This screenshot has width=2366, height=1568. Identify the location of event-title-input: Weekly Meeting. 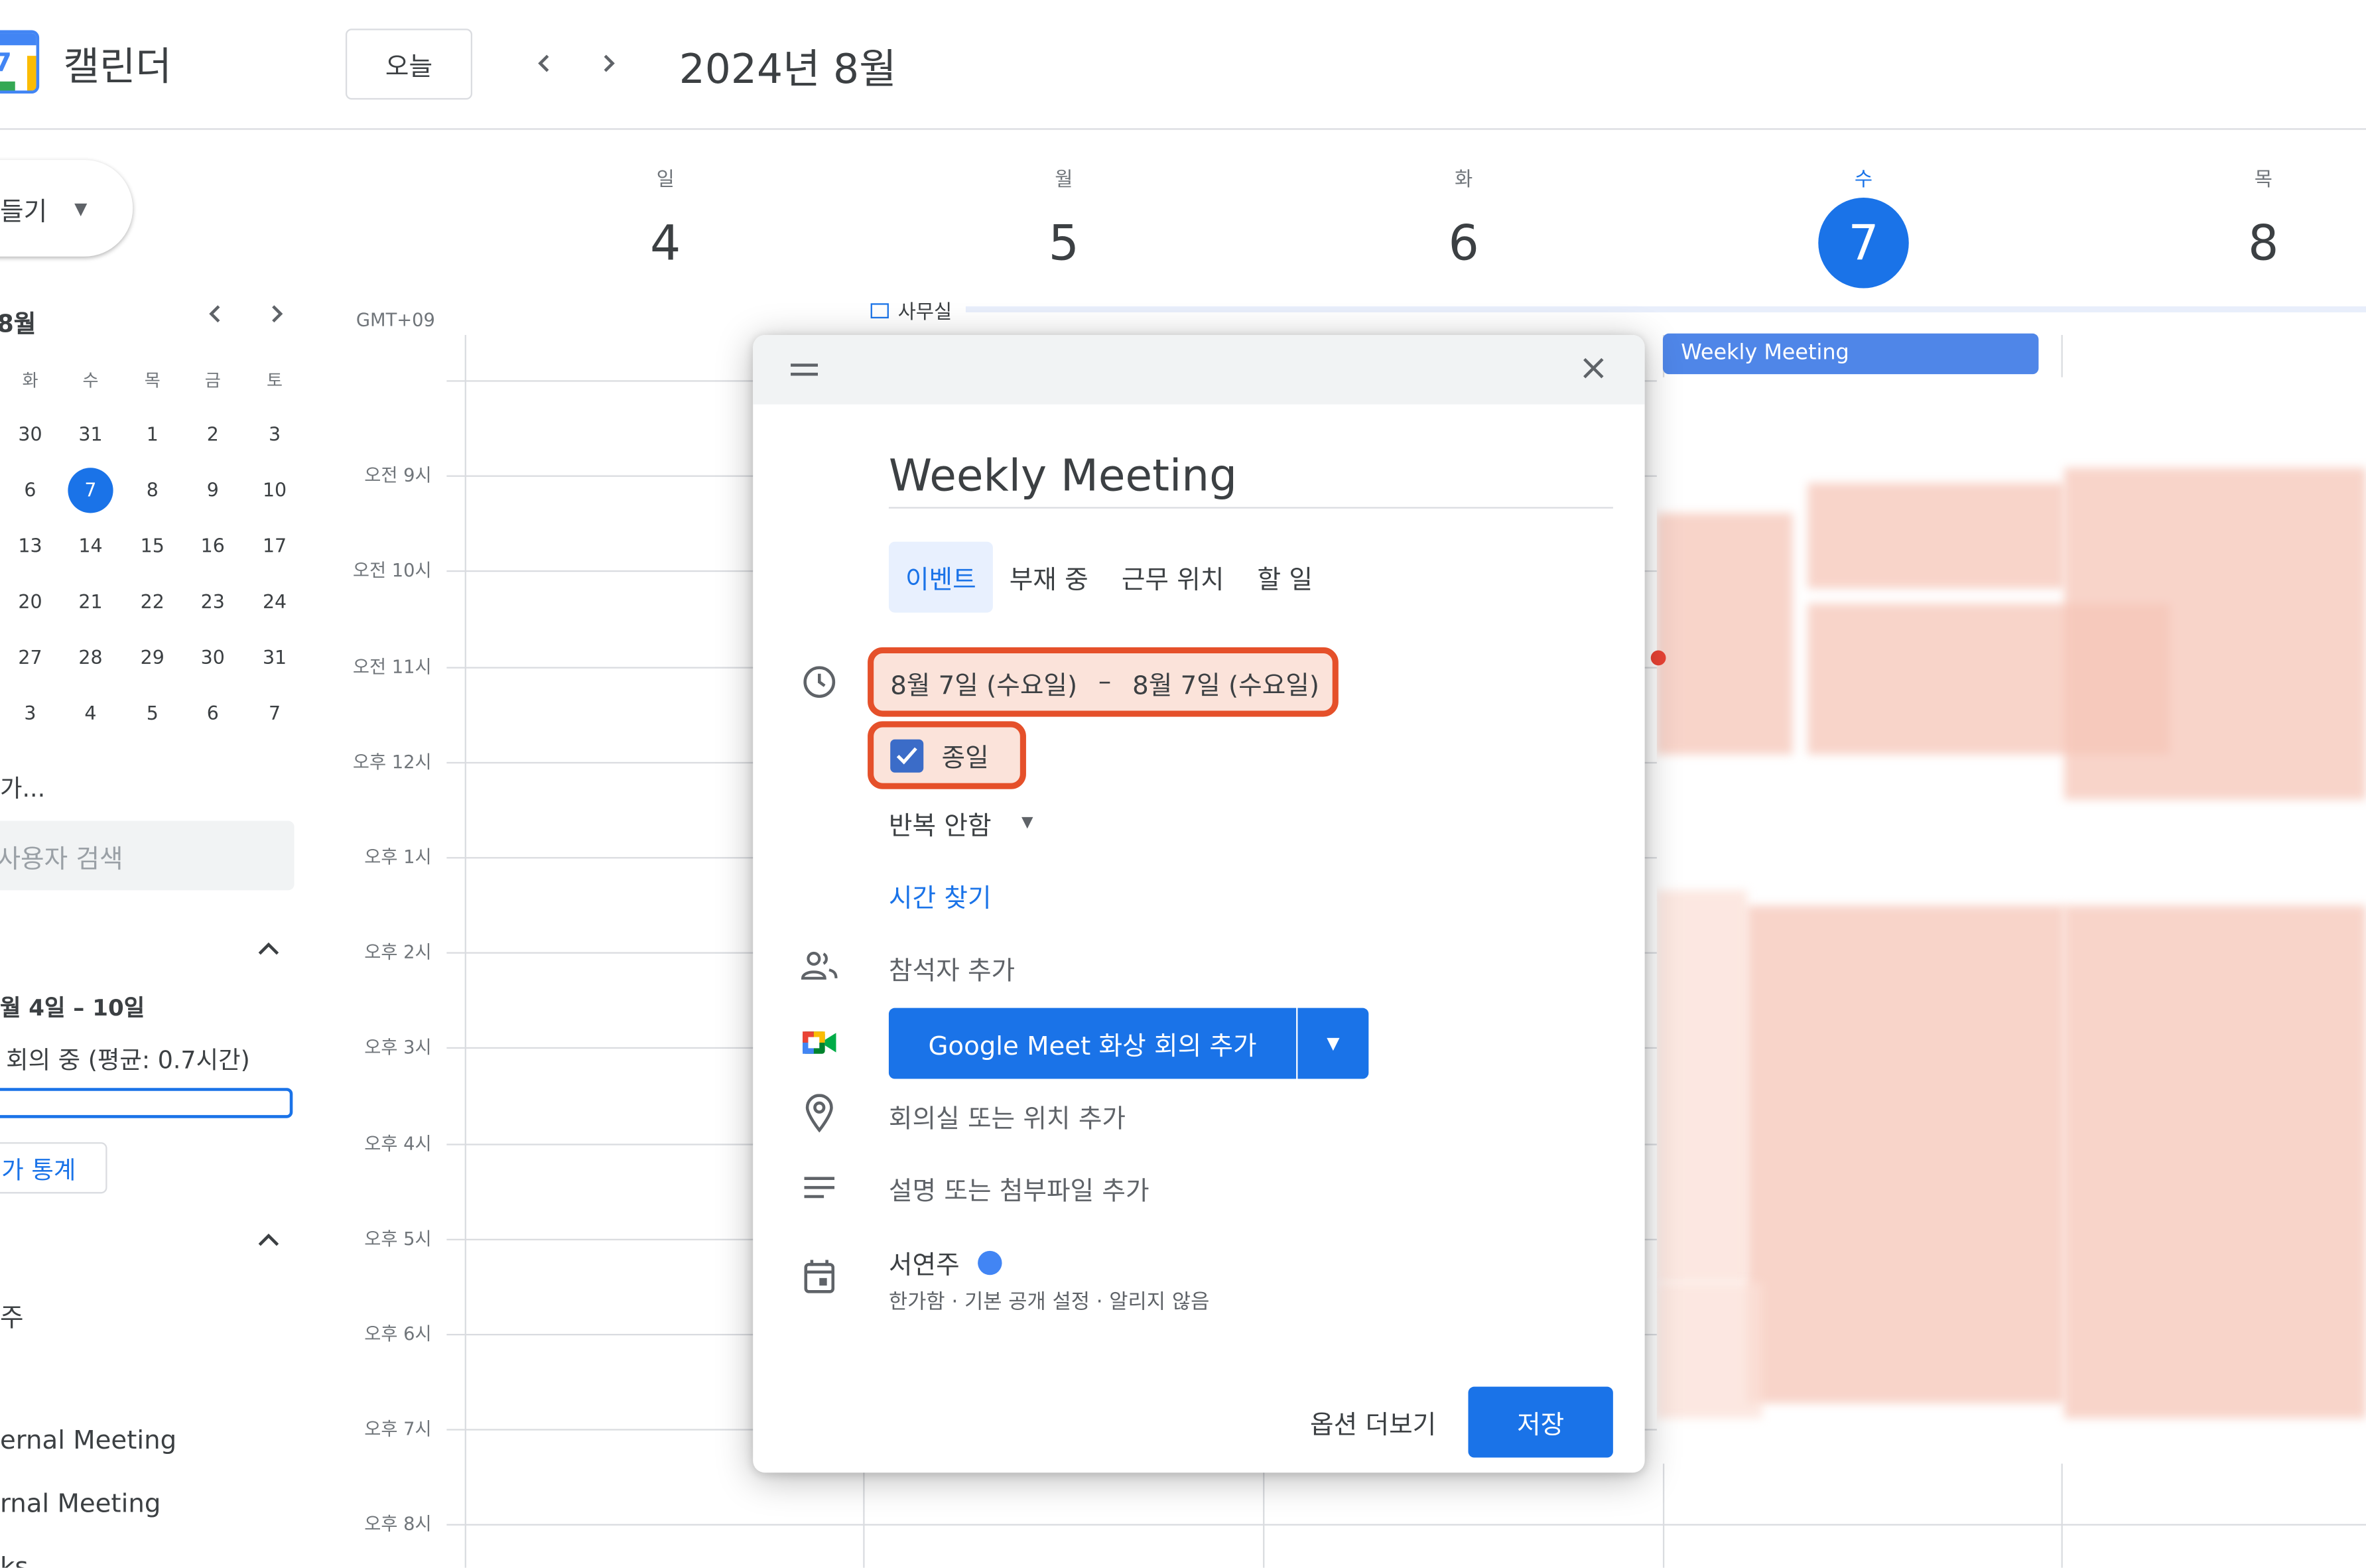
(1250, 480).